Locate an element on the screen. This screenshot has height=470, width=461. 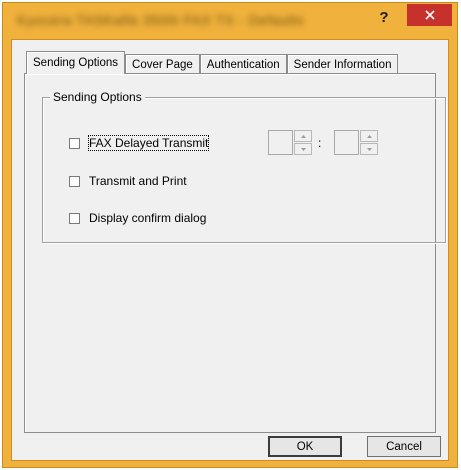
hour-up-button is located at coordinates (303, 136).